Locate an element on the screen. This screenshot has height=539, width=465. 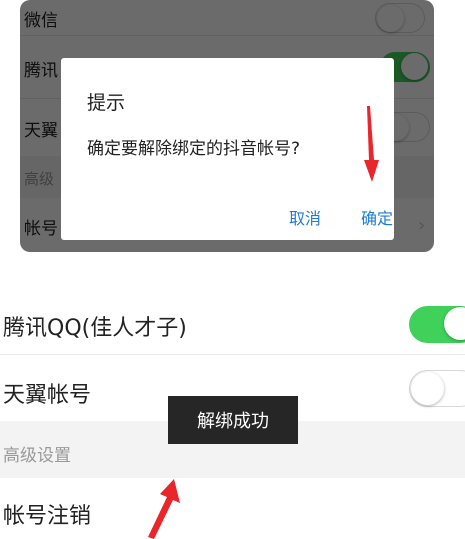
settings-row-label: 腾讯QQ(佳人才子) is located at coordinates (95, 328).